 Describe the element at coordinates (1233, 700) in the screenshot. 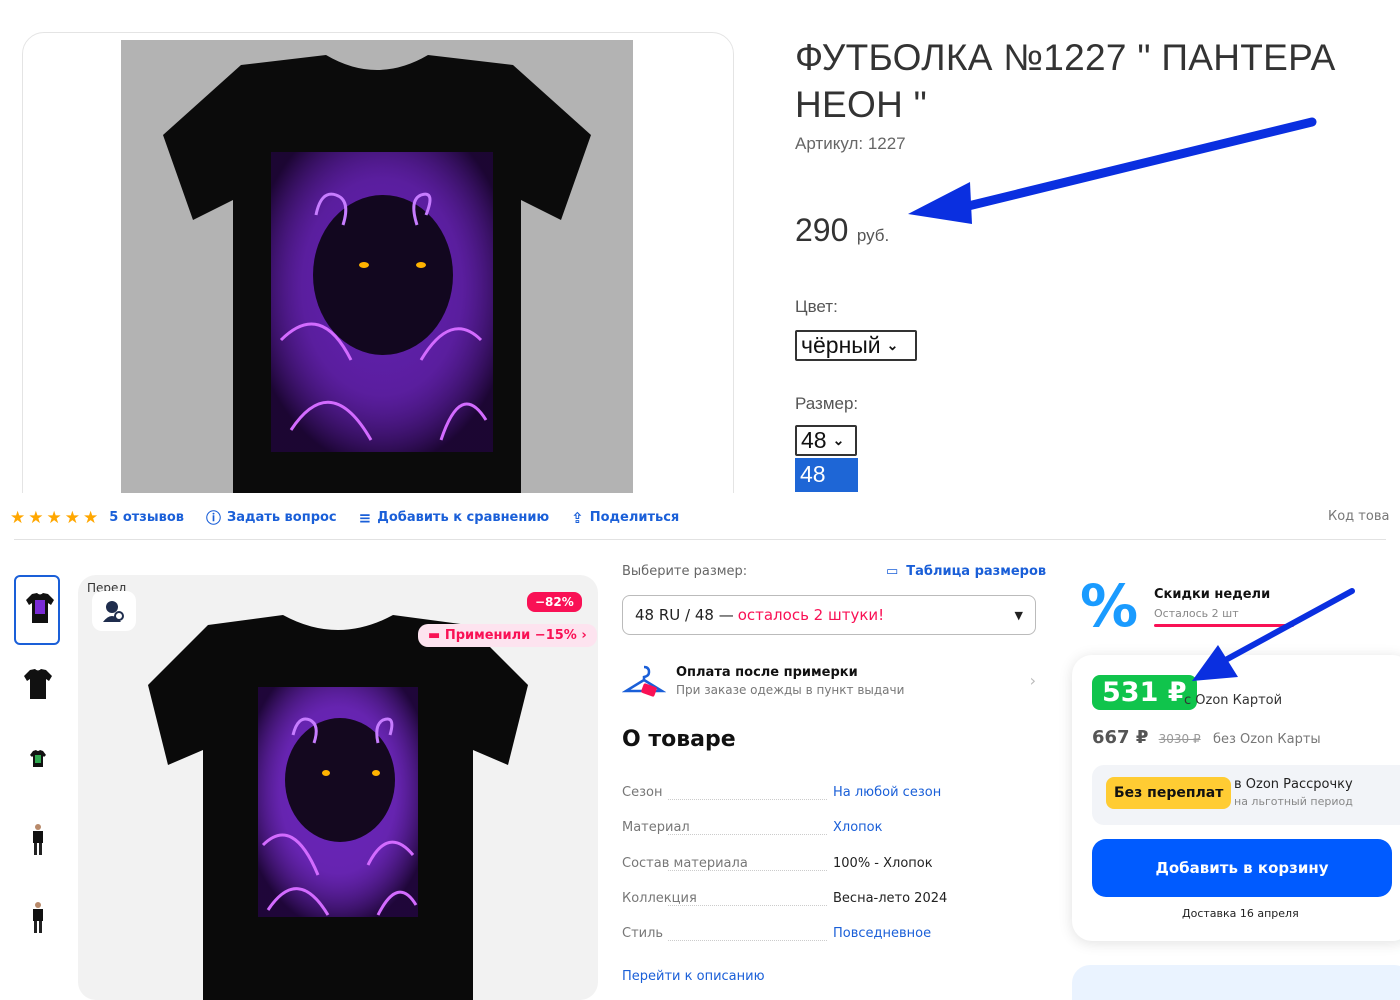

I see `ozon-card-label: с Ozon Картой` at that location.